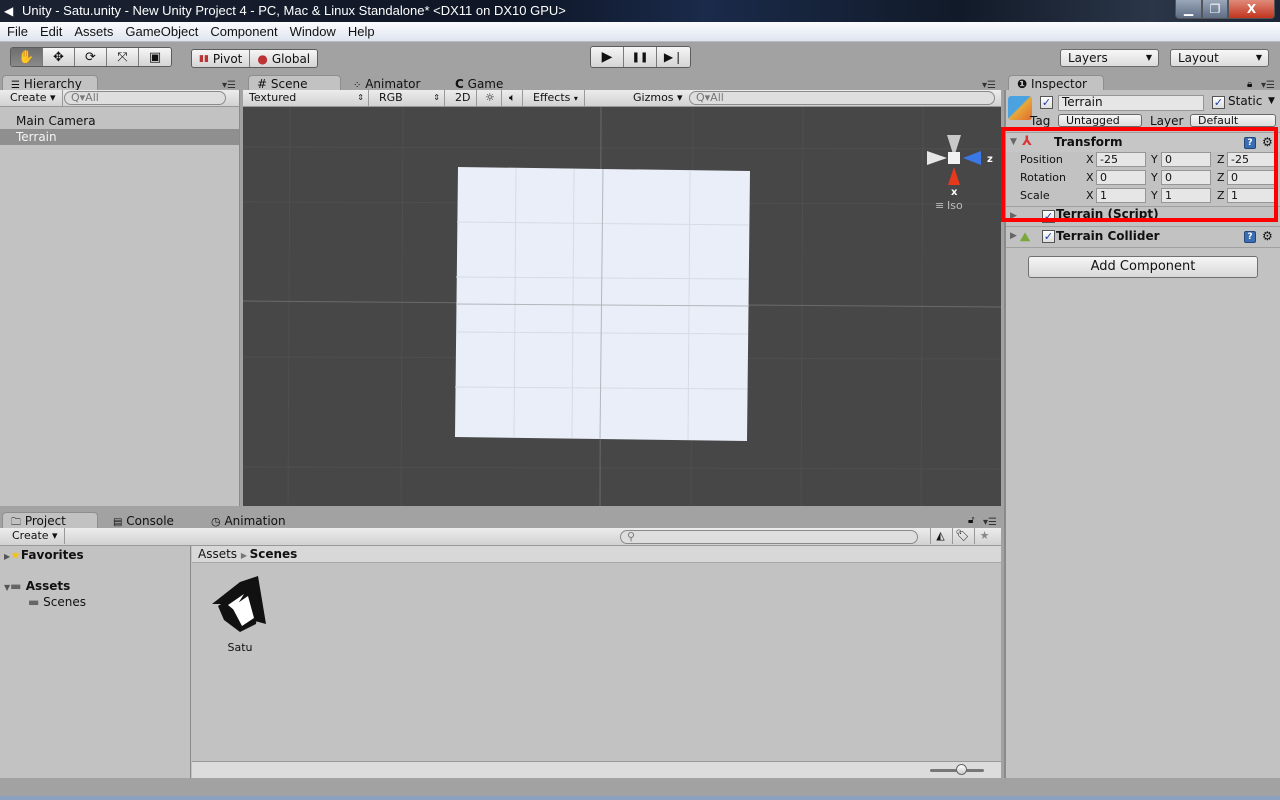 This screenshot has height=800, width=1280. What do you see at coordinates (984, 536) in the screenshot?
I see `favorites-star-icon: ★` at bounding box center [984, 536].